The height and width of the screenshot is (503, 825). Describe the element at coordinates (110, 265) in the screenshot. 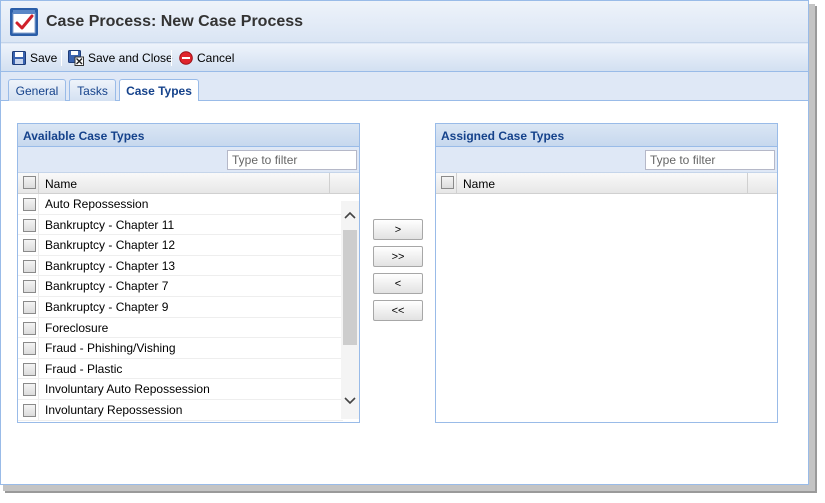

I see `row-name: Bankruptcy - Chapter 13` at that location.